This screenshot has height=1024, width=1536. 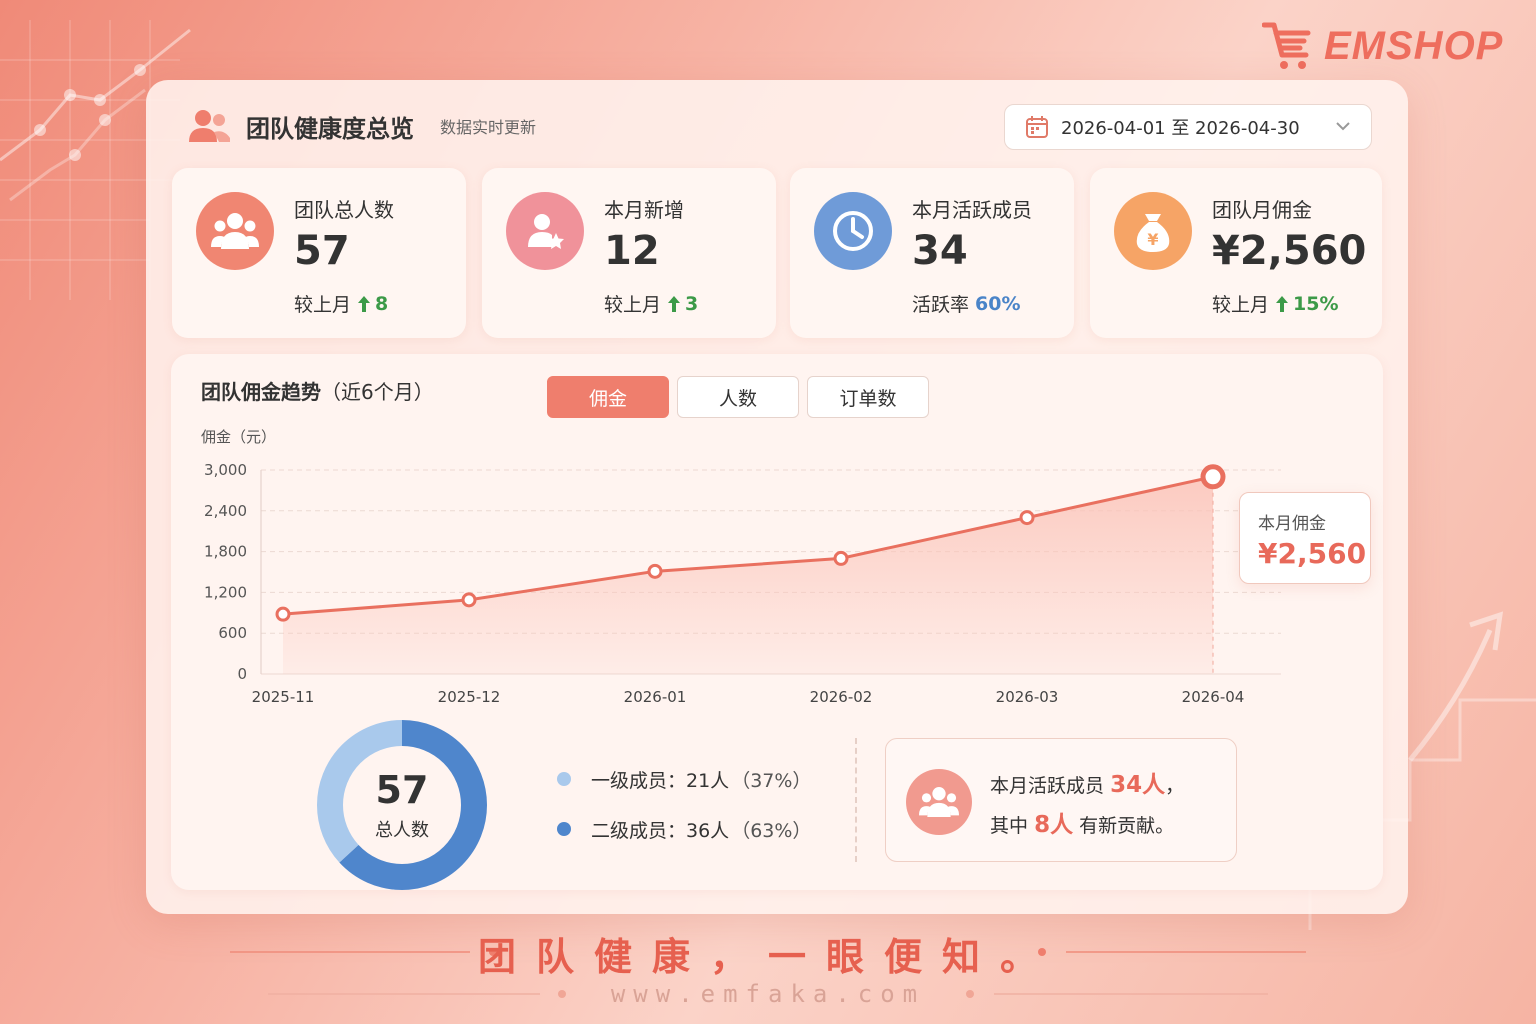 I want to click on cart-icon, so click(x=1286, y=45).